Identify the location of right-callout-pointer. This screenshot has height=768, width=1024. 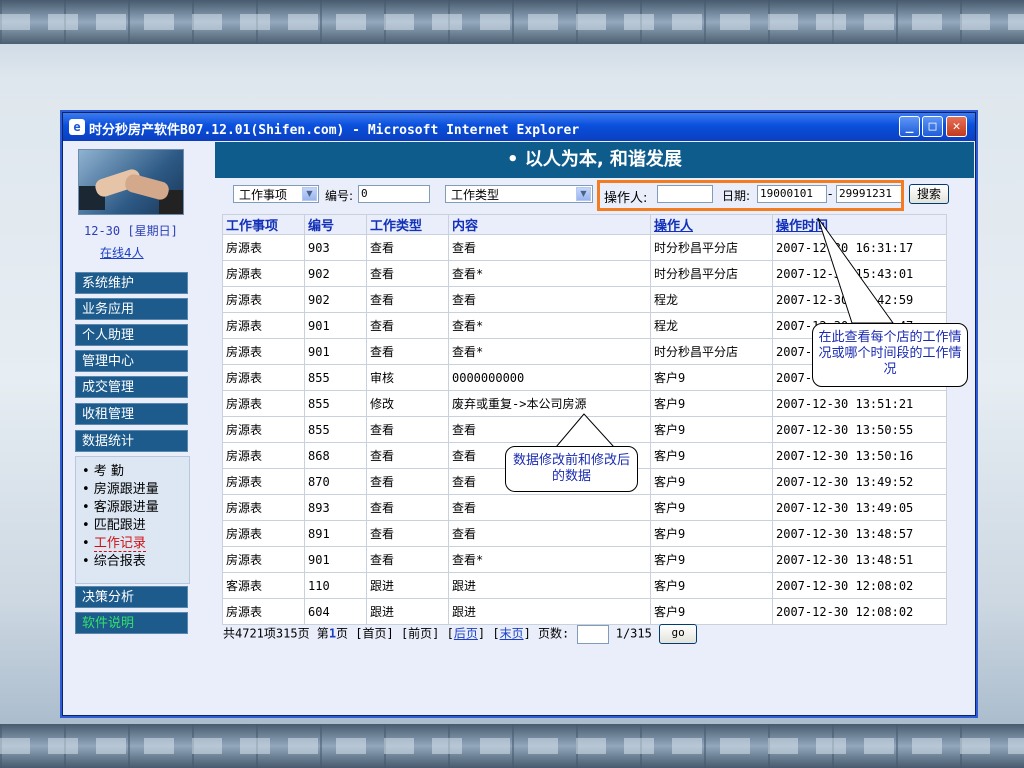
(855, 270).